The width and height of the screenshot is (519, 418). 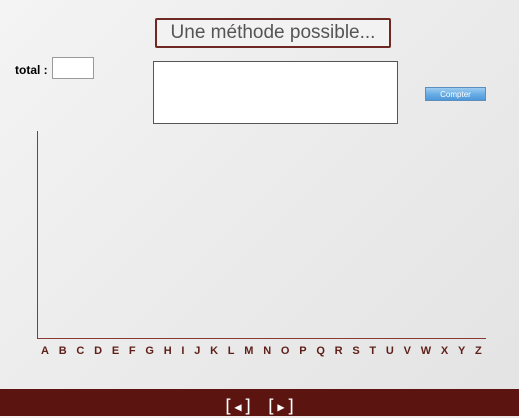 I want to click on letter-label-t: T, so click(x=373, y=351).